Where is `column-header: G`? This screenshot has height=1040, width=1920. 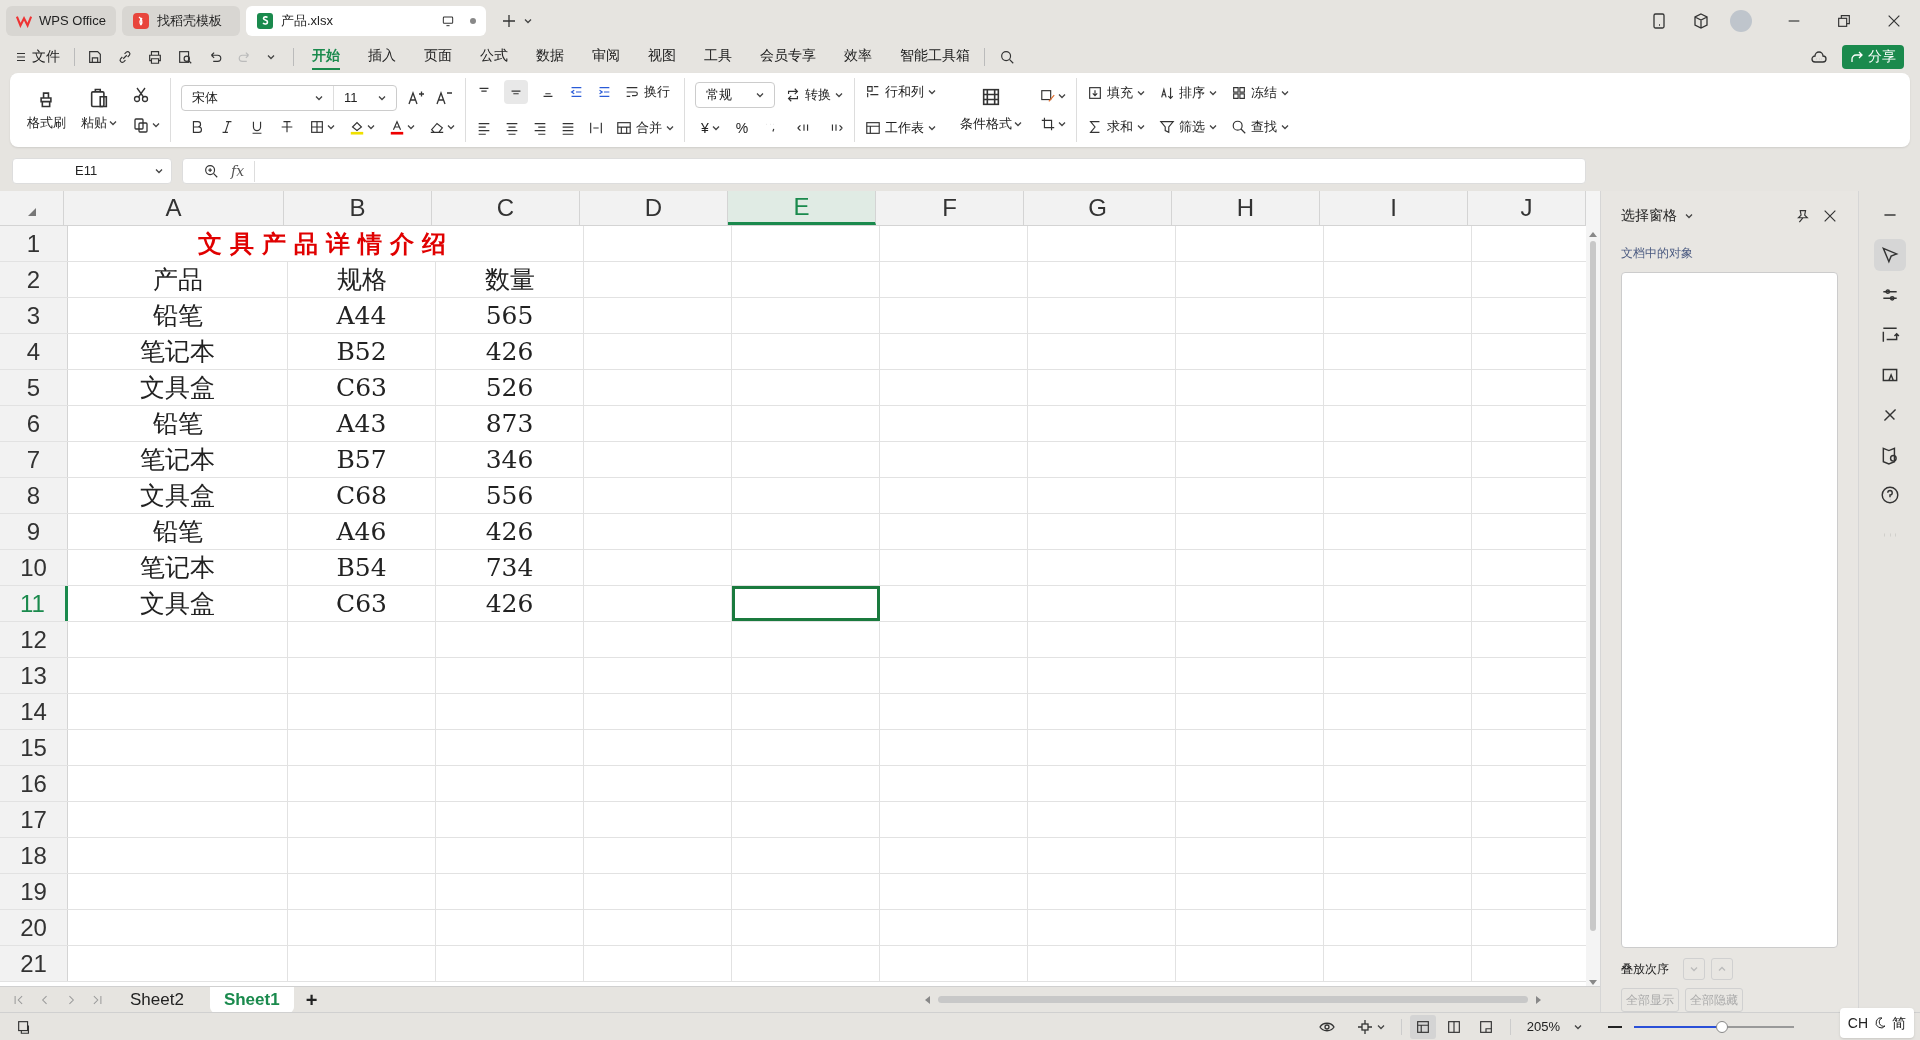 column-header: G is located at coordinates (1098, 208).